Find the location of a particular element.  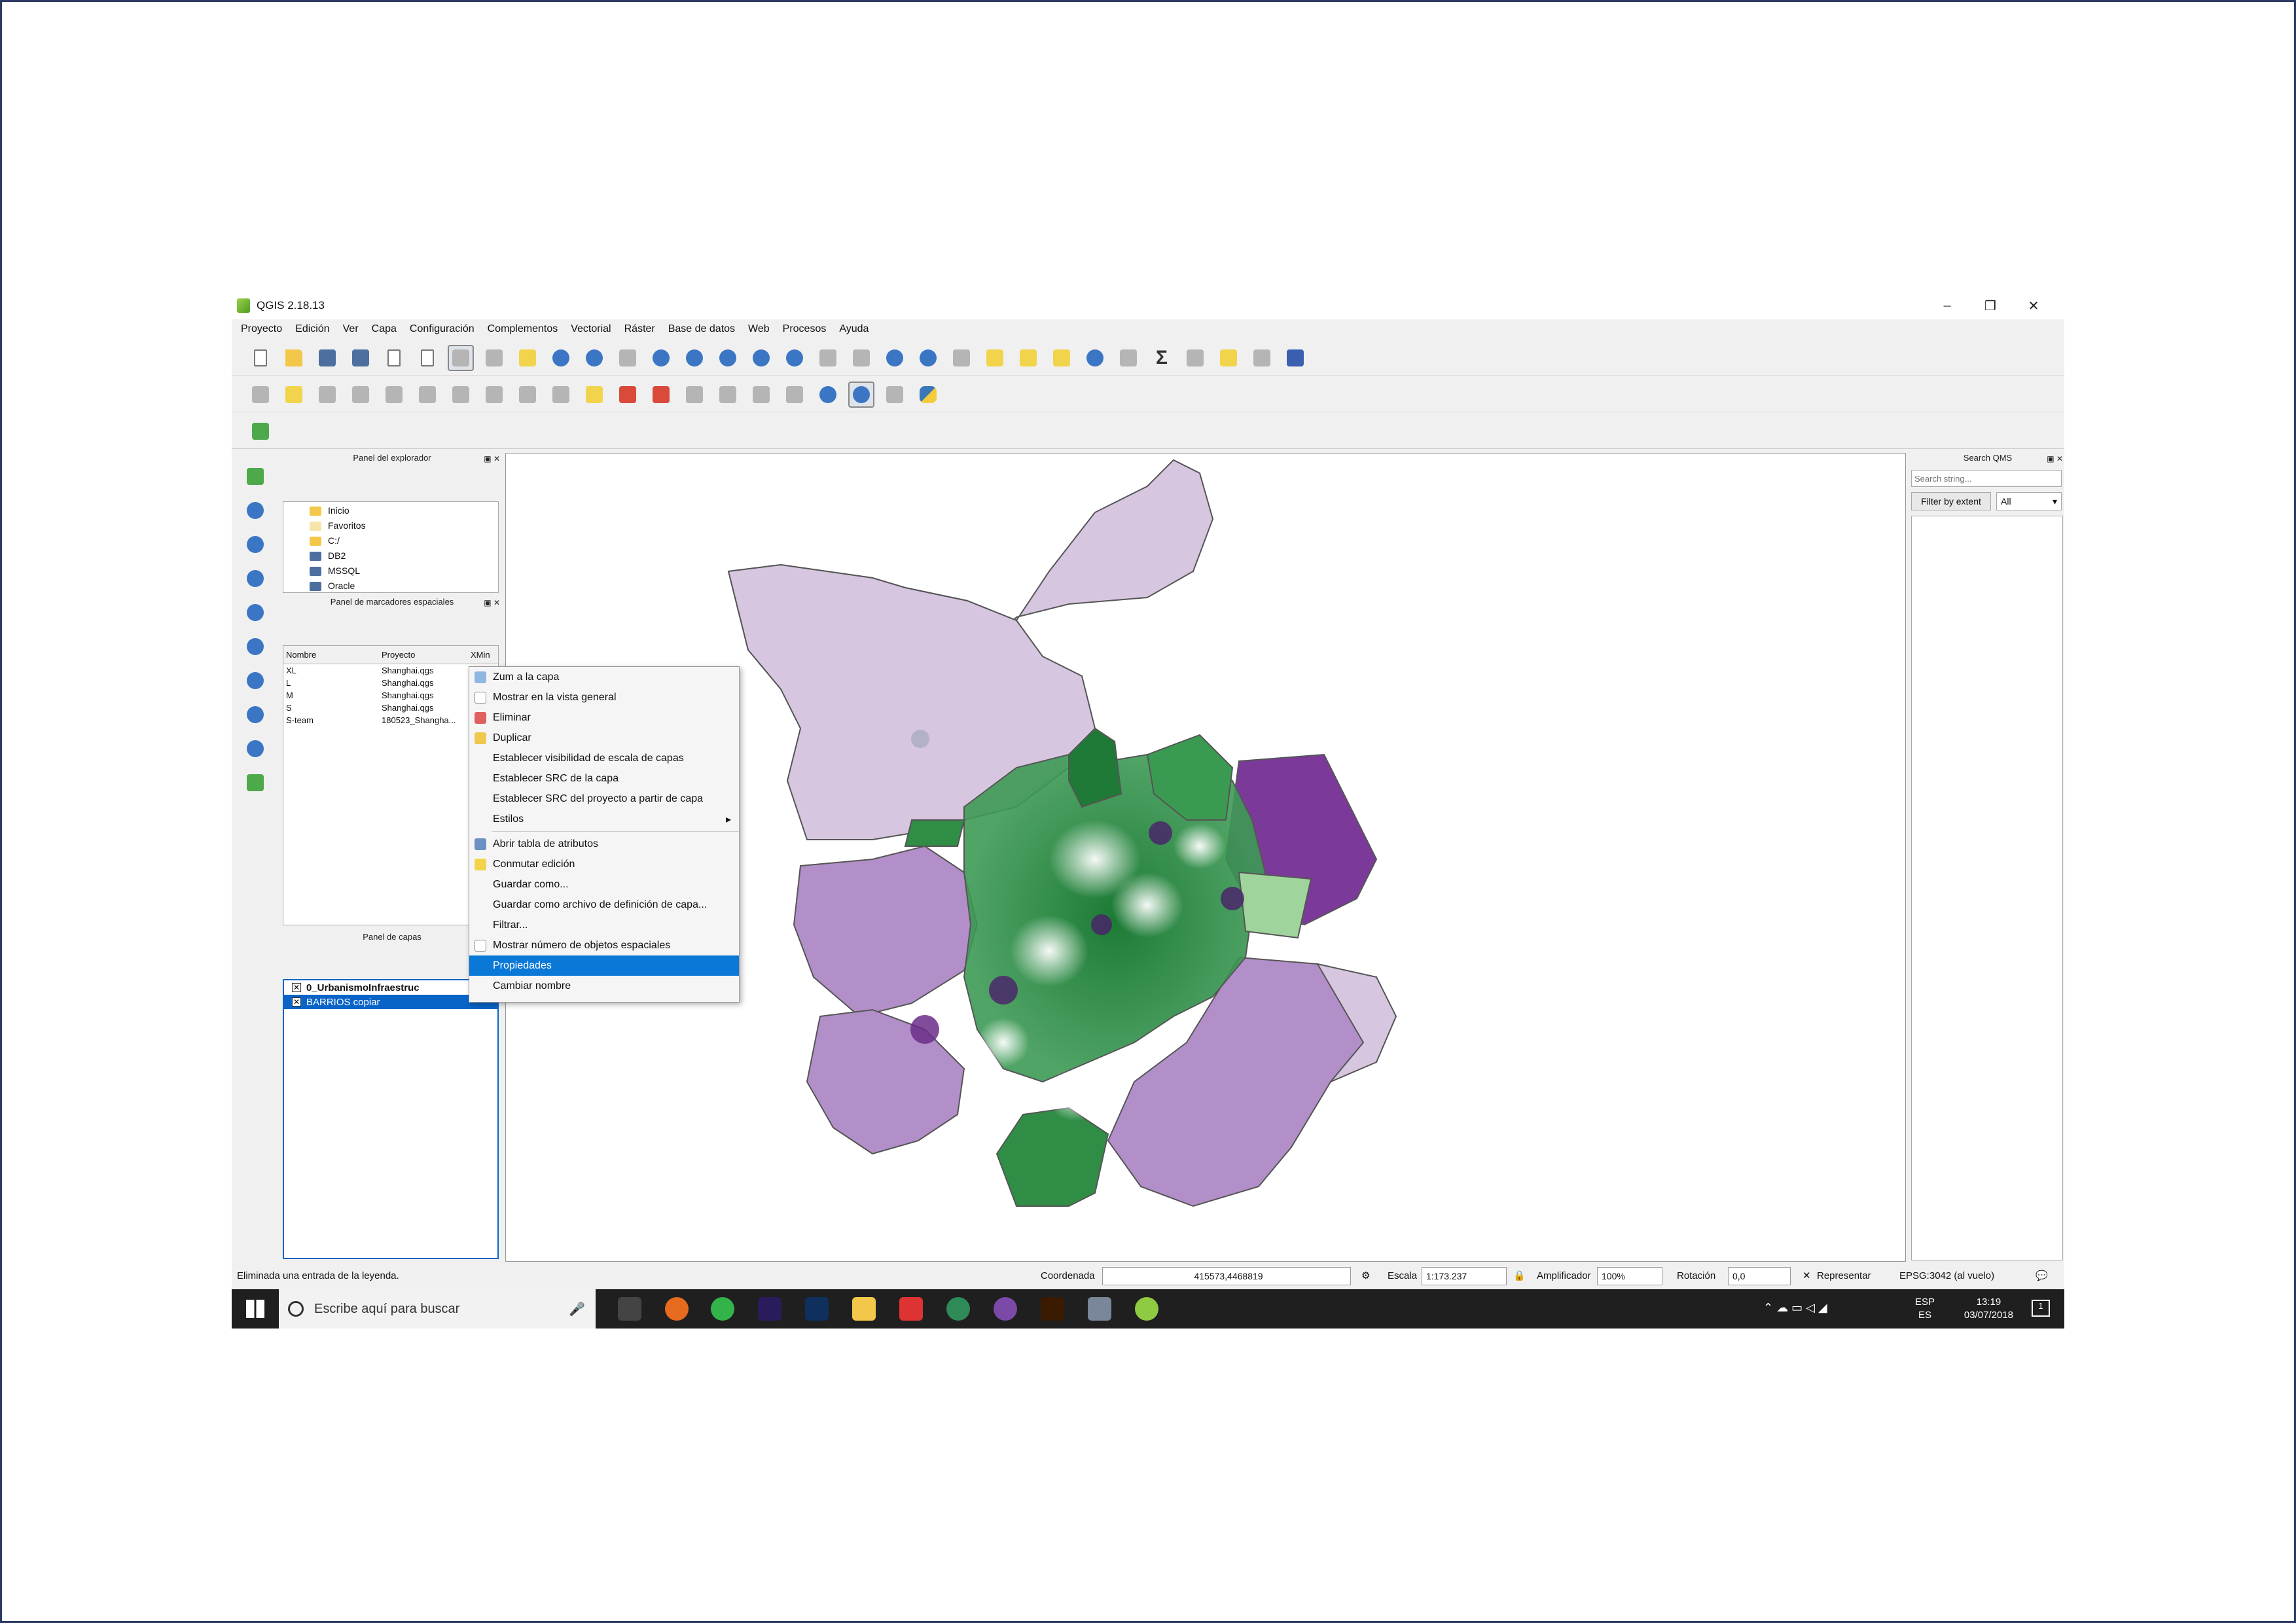

system-tray-icons: ⌃ ☁ ▭ ◁ ◢ is located at coordinates (1795, 1308).